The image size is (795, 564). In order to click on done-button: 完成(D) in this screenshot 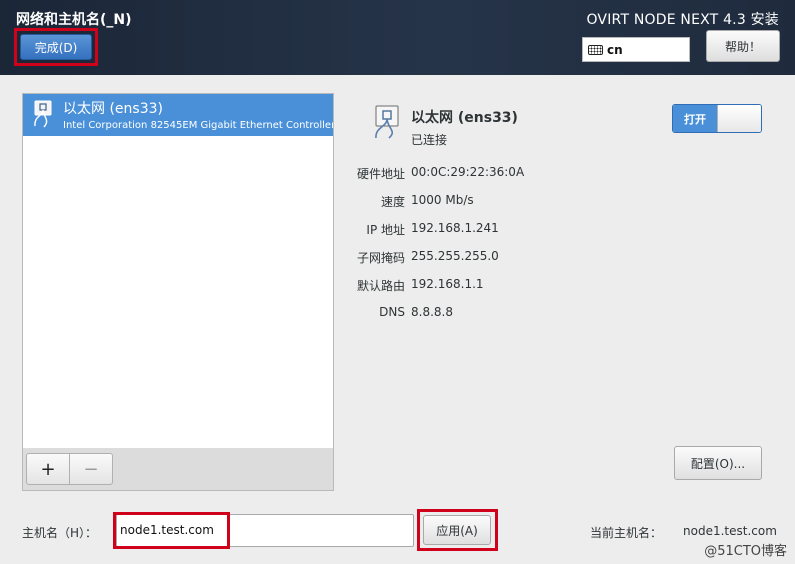, I will do `click(56, 47)`.